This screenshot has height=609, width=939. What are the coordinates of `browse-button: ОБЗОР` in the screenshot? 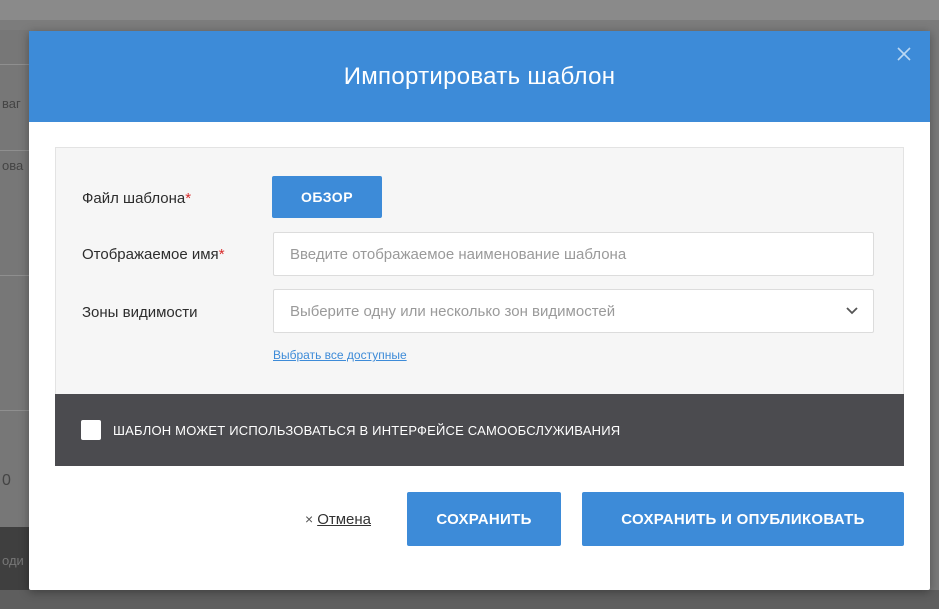 It's located at (327, 197).